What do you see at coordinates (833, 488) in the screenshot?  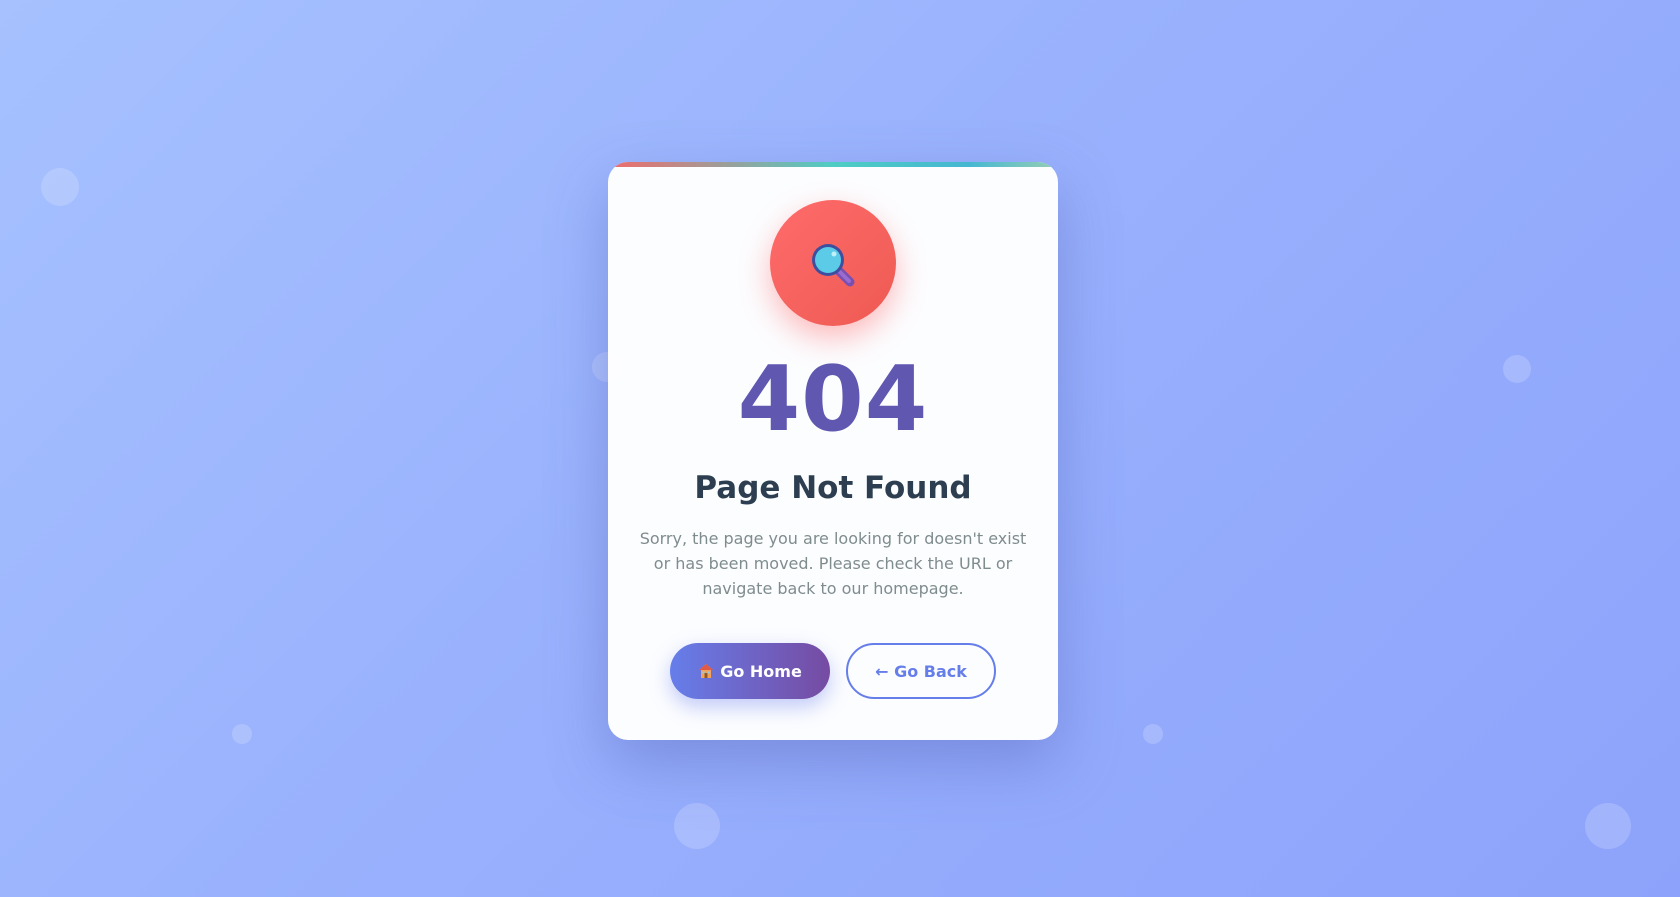 I see `page-title: Page Not Found` at bounding box center [833, 488].